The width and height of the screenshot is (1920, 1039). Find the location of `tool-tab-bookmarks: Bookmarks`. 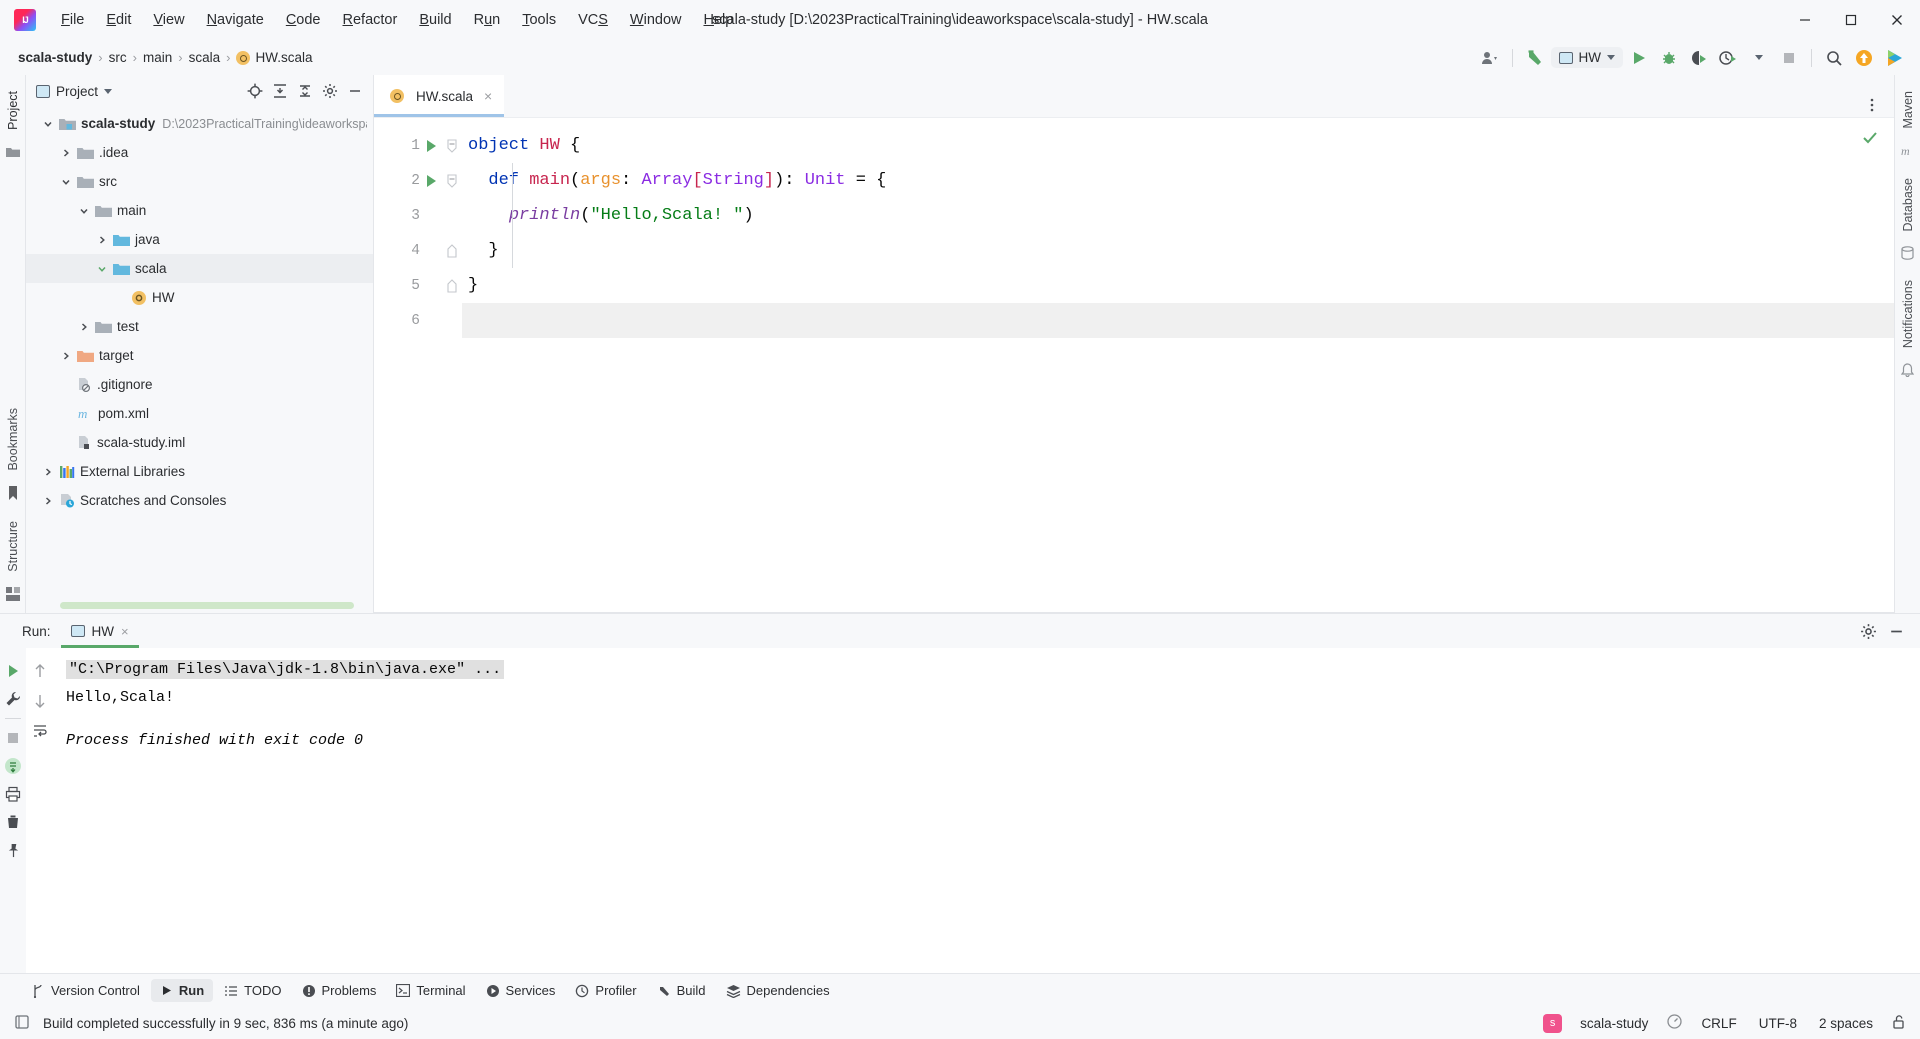

tool-tab-bookmarks: Bookmarks is located at coordinates (13, 439).